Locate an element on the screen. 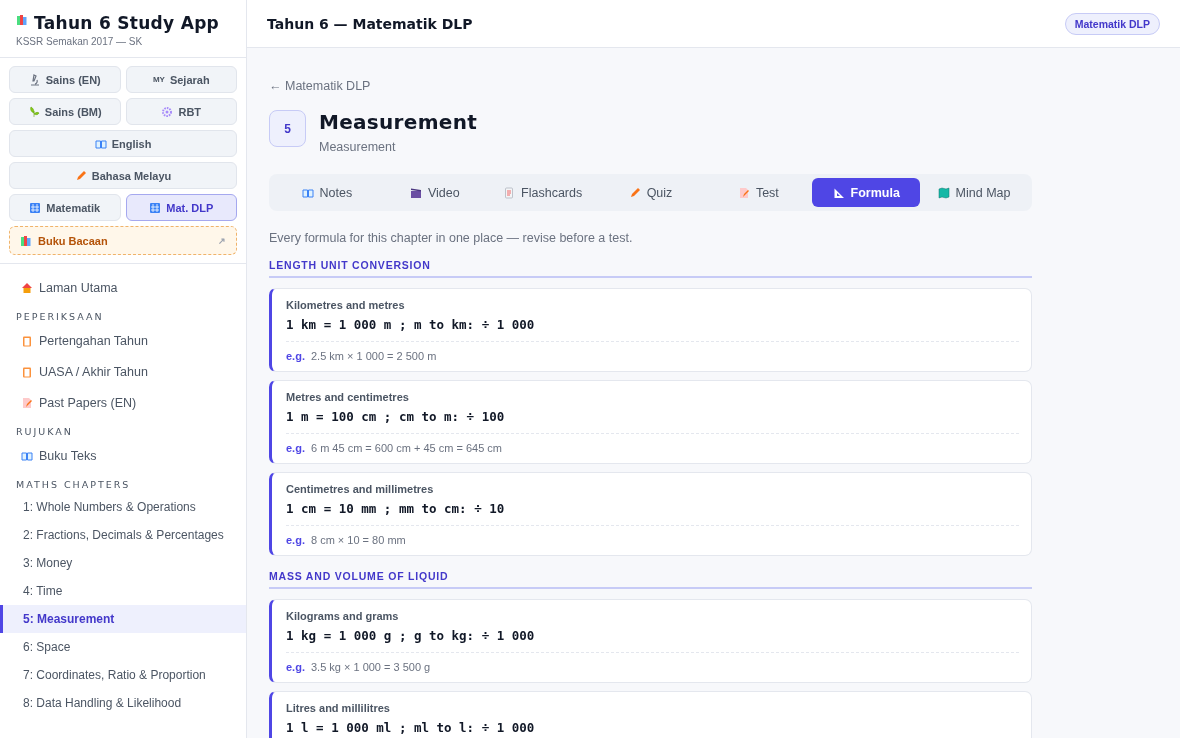 This screenshot has width=1180, height=738. house-icon is located at coordinates (27, 287).